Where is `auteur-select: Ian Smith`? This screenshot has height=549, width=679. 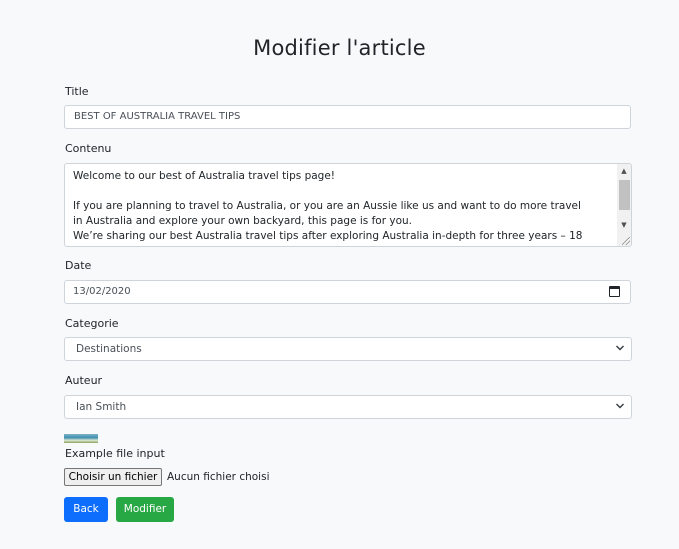
auteur-select: Ian Smith is located at coordinates (348, 407).